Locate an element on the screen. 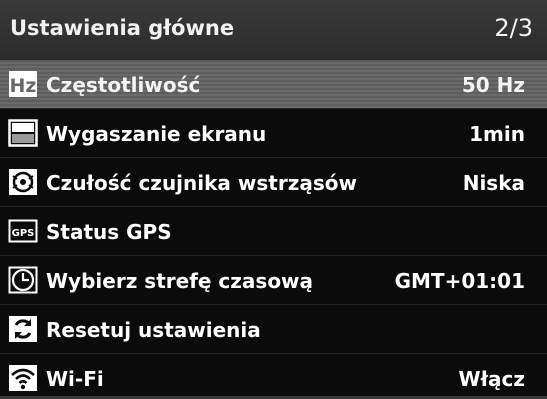  wifi-icon is located at coordinates (23, 378).